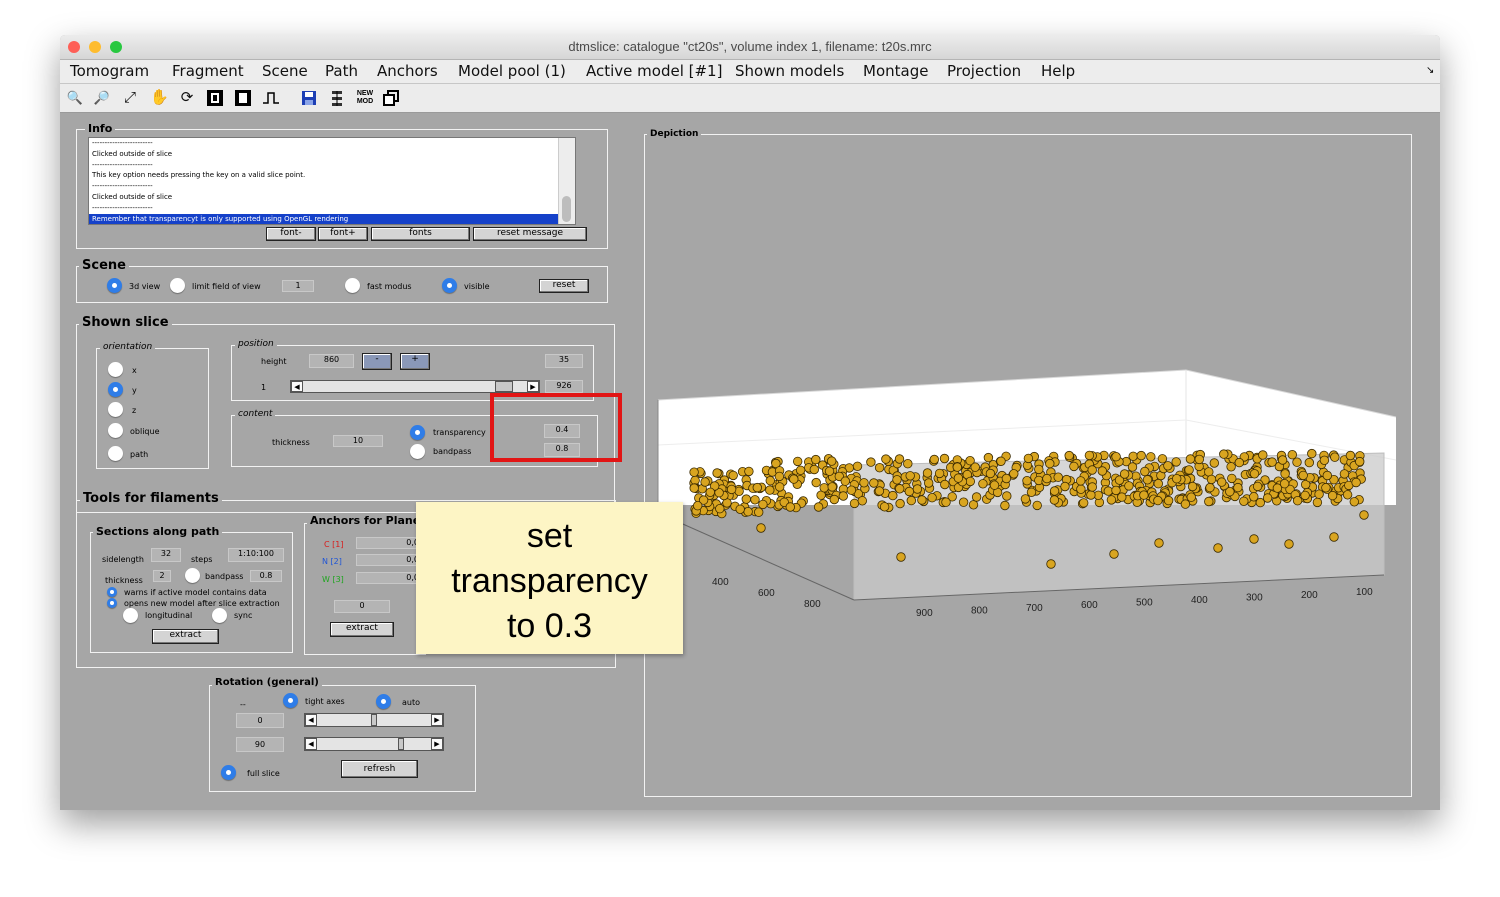 The height and width of the screenshot is (897, 1500). What do you see at coordinates (187, 98) in the screenshot?
I see `rotate-icon: ⟳` at bounding box center [187, 98].